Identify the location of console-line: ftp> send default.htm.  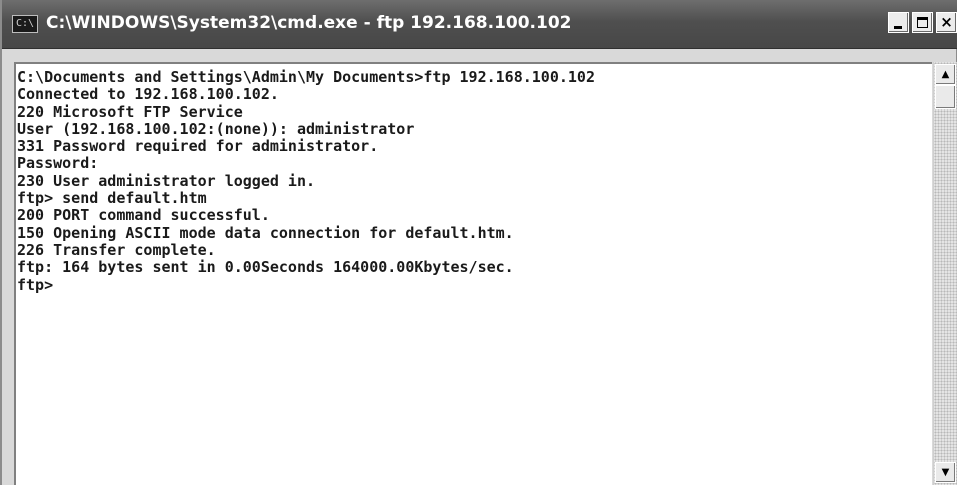
(112, 198).